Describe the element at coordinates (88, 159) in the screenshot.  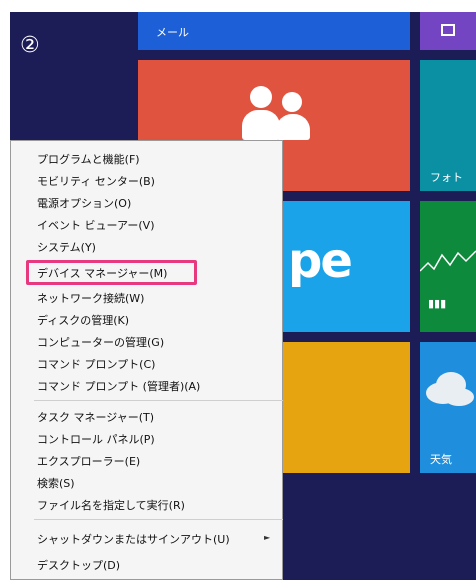
I see `menu-item-programs-and-features: プログラムと機能(F)` at that location.